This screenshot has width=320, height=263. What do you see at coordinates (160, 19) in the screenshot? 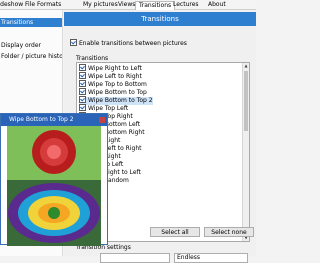
I see `panel-title: Transitions` at bounding box center [160, 19].